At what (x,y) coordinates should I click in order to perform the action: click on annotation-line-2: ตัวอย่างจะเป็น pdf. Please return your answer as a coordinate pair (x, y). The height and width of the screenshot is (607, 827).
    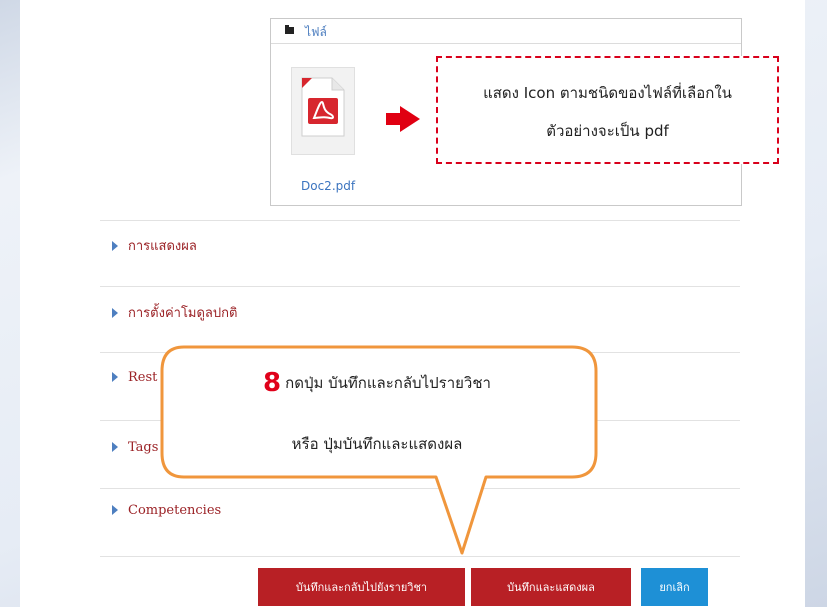
    Looking at the image, I should click on (607, 131).